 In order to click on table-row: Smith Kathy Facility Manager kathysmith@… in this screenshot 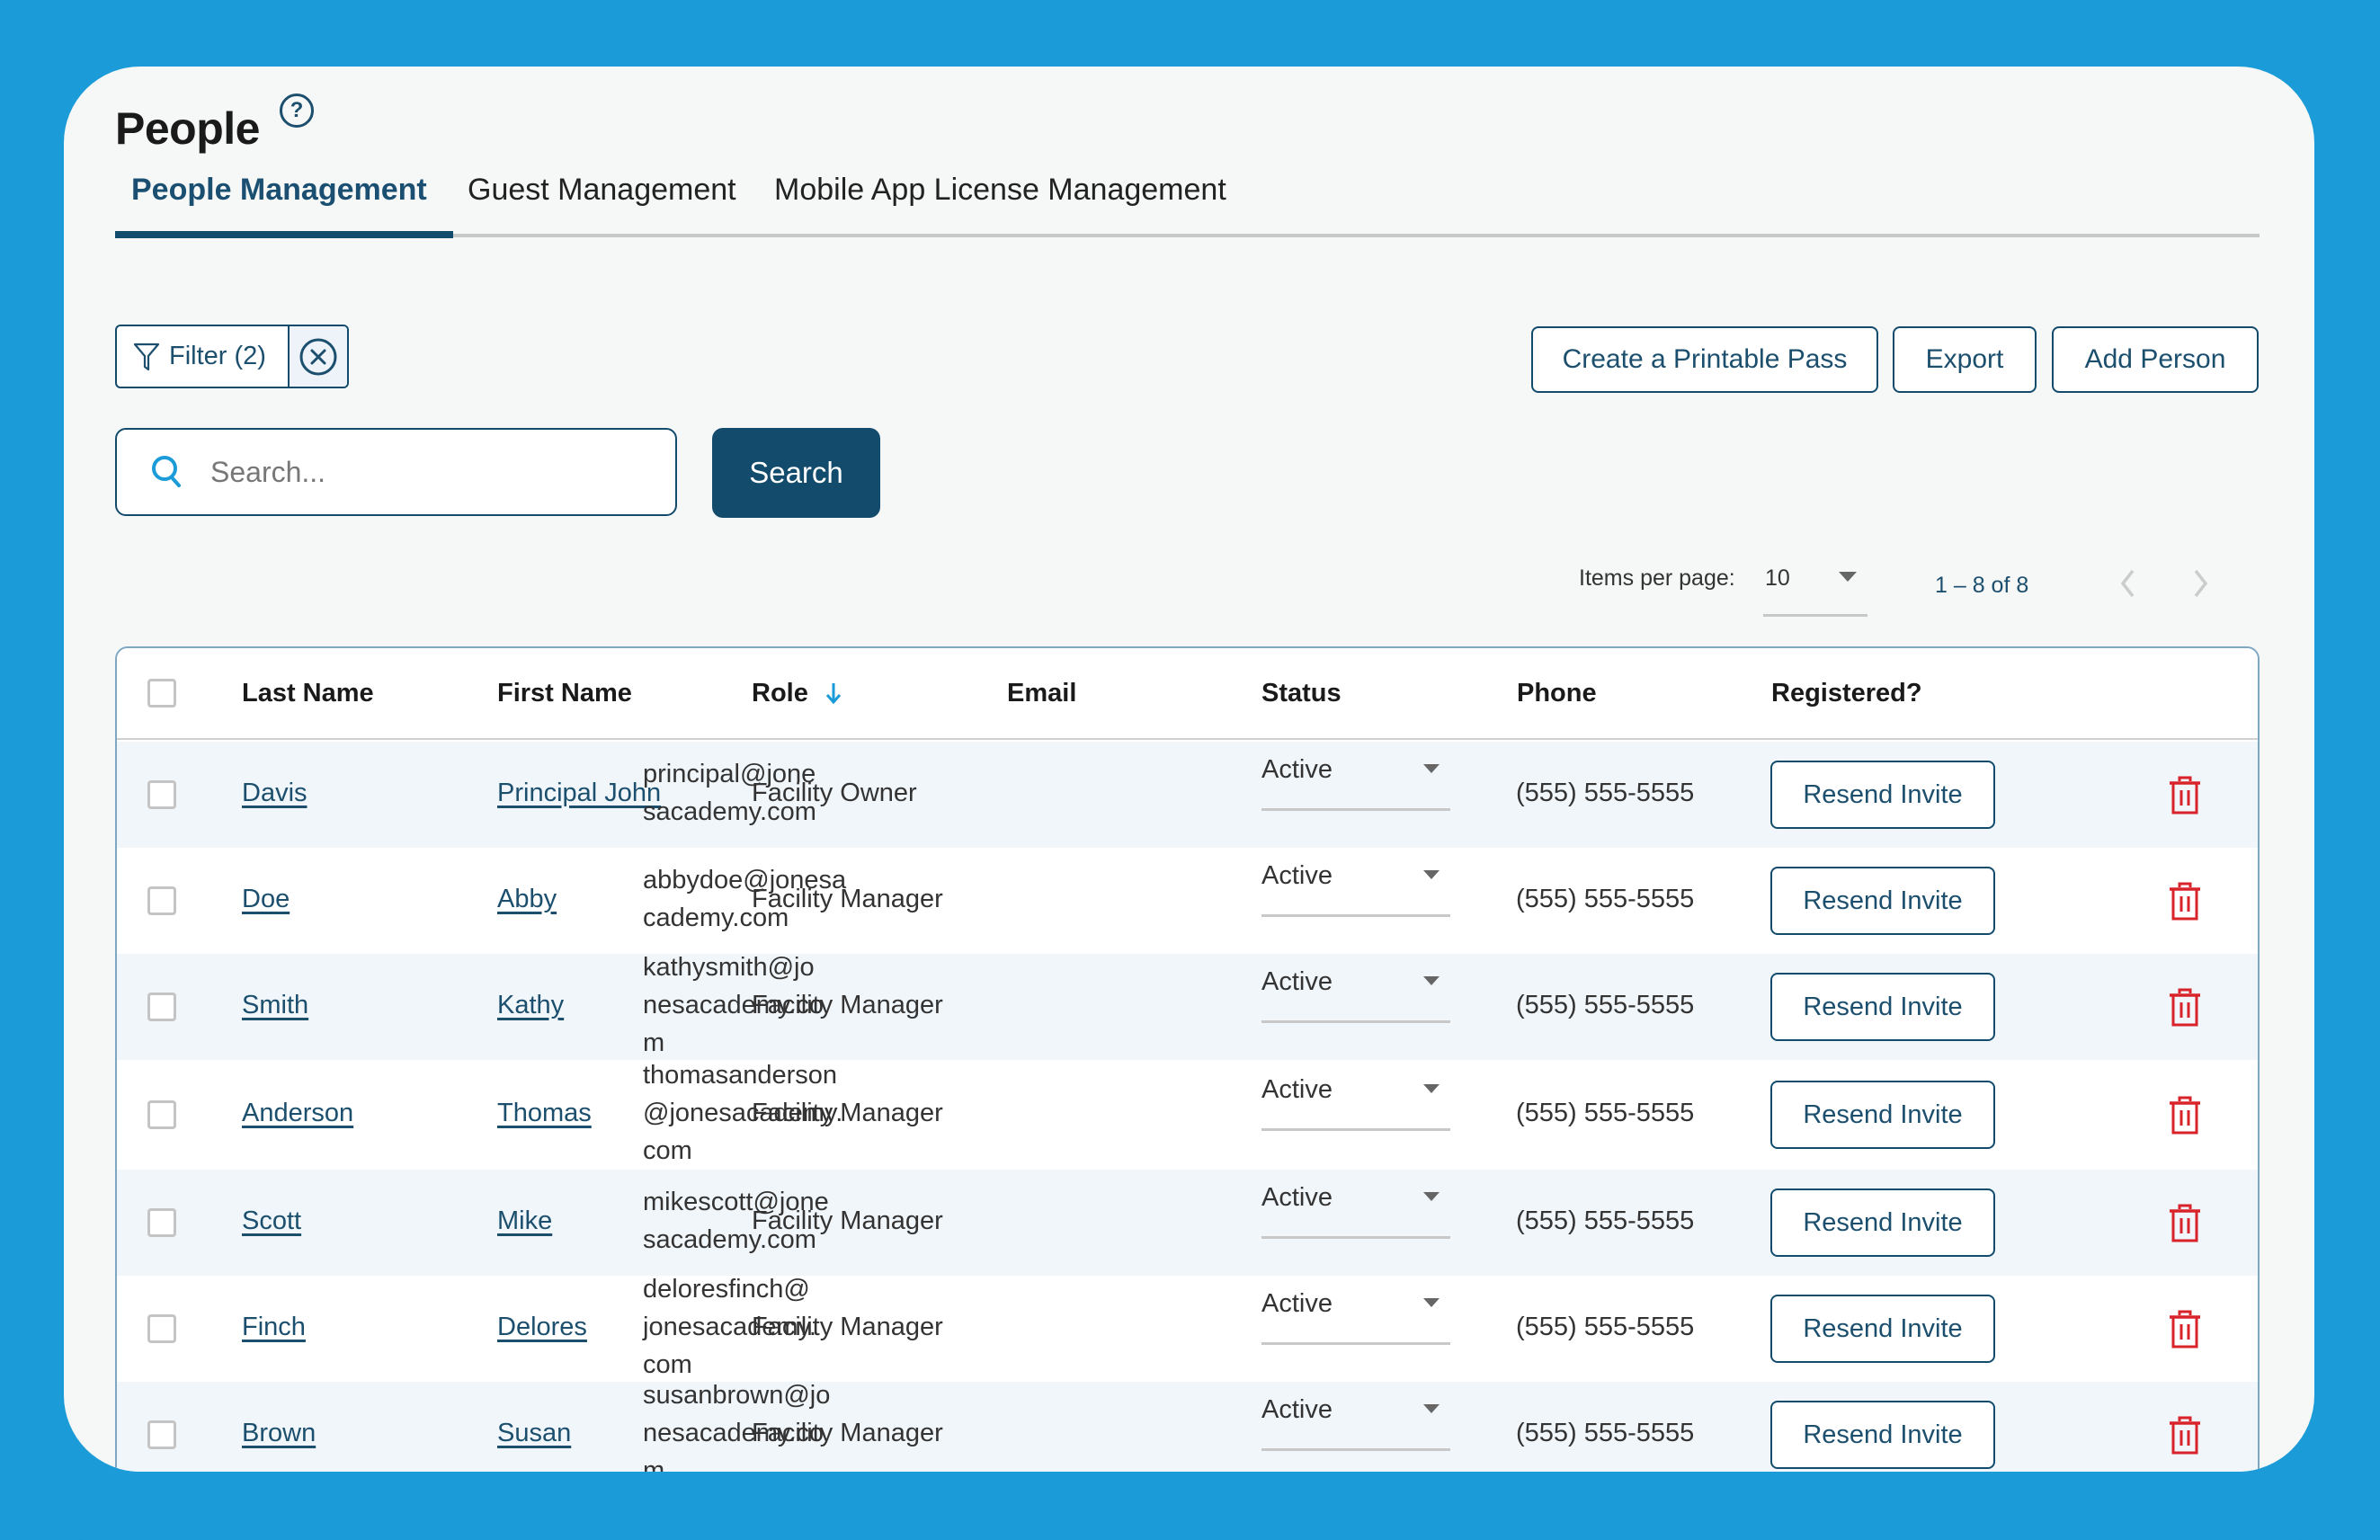, I will do `click(1188, 1007)`.